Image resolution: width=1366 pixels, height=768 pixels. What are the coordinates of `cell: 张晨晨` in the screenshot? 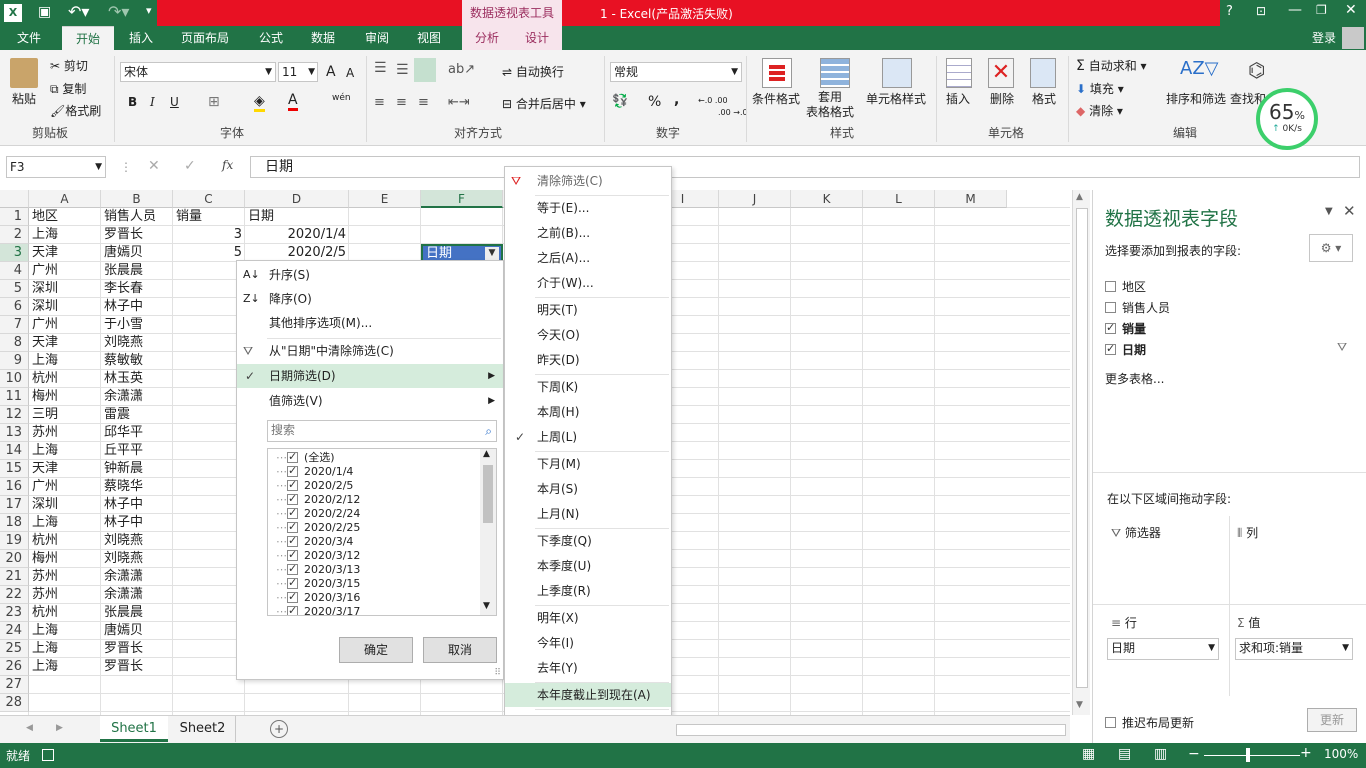 It's located at (137, 271).